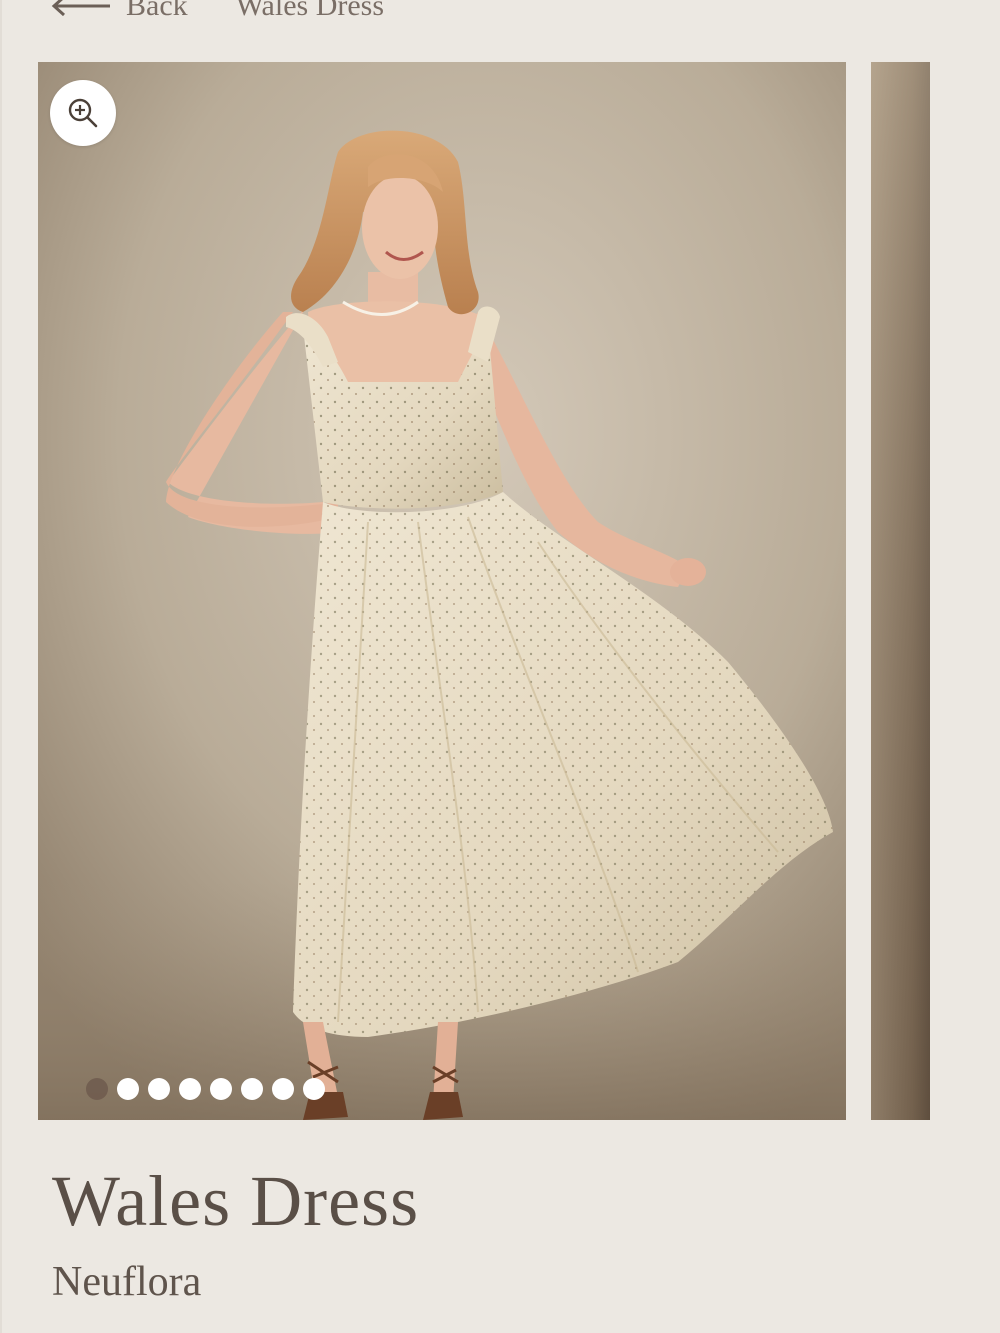  I want to click on arrow-left-icon, so click(80, 8).